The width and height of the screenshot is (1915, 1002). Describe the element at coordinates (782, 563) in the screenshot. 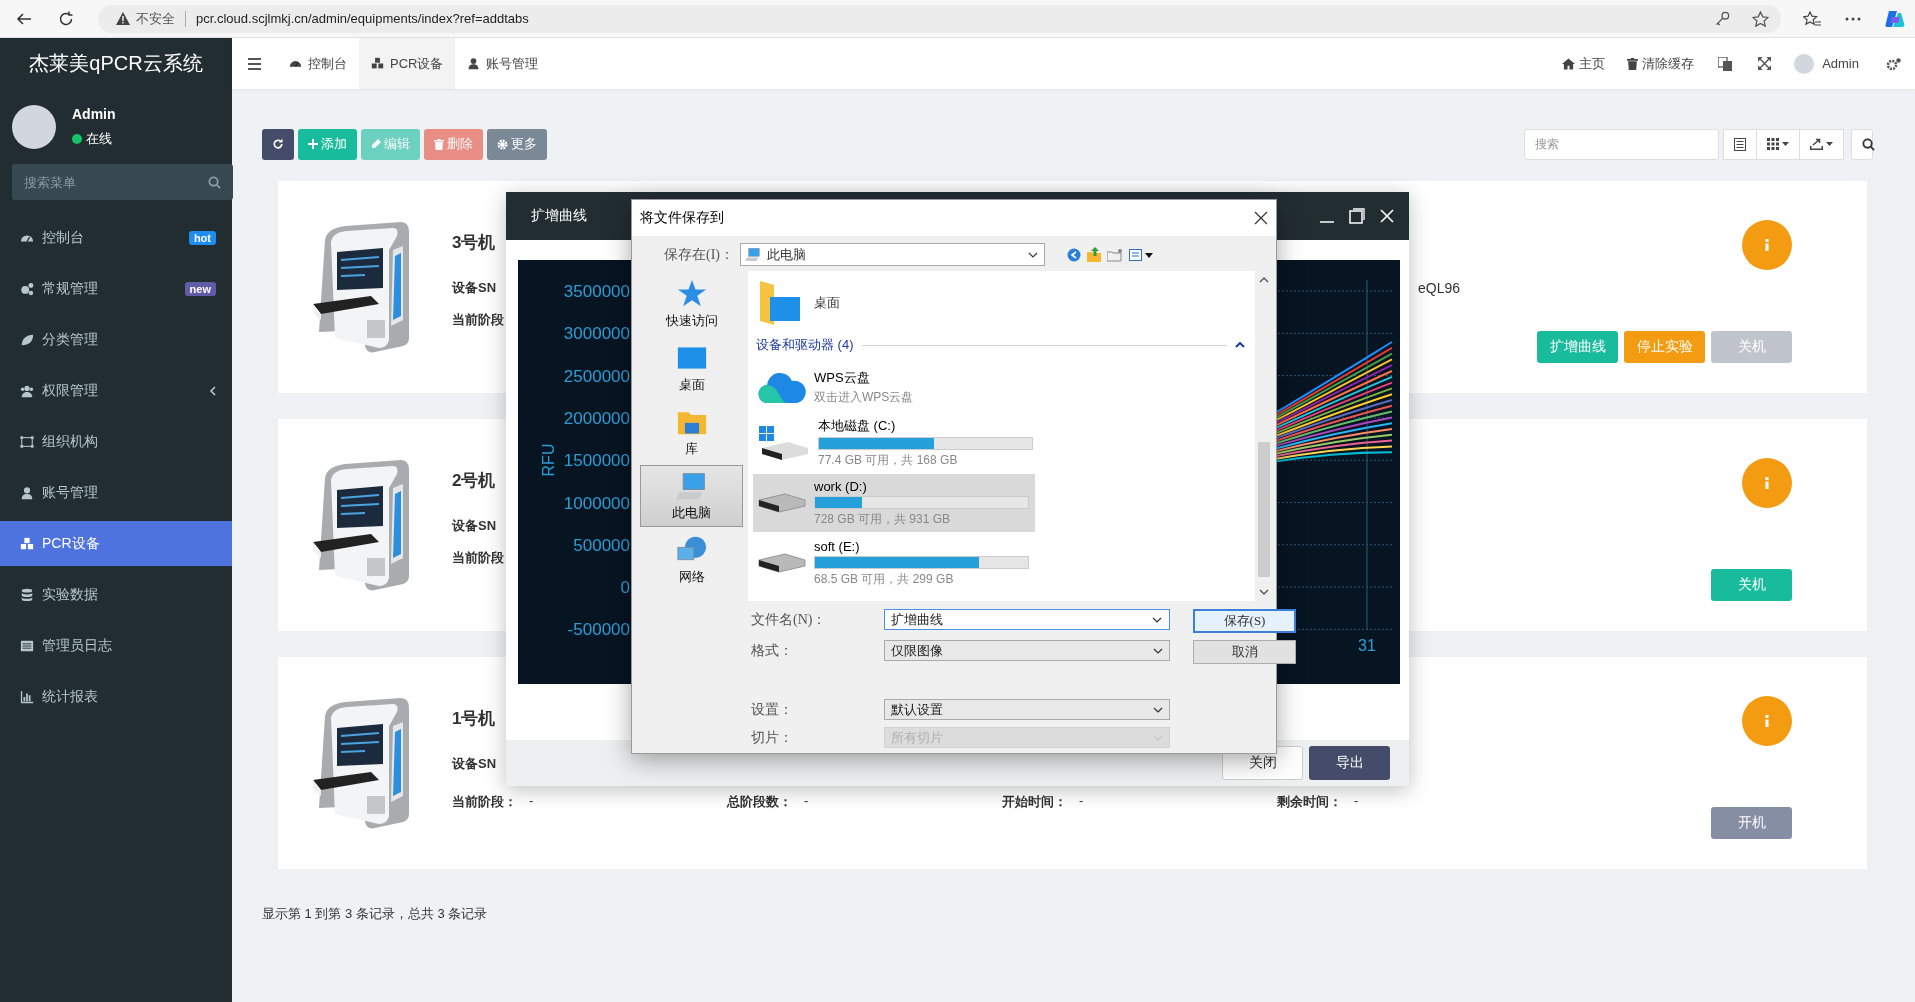

I see `drive-icon` at that location.